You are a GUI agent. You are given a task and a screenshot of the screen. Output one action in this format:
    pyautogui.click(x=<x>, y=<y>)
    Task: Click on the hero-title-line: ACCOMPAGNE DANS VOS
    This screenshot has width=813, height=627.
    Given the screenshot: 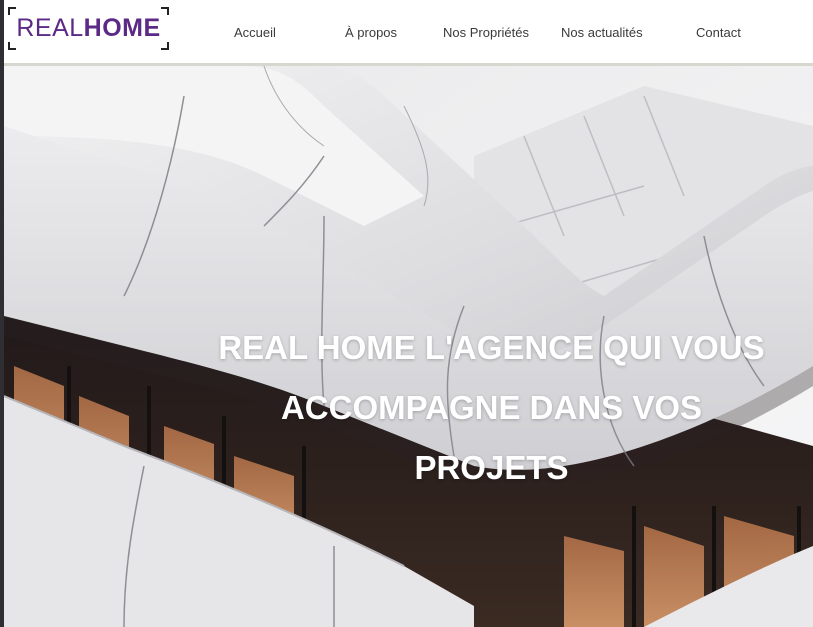 What is the action you would take?
    pyautogui.click(x=491, y=407)
    